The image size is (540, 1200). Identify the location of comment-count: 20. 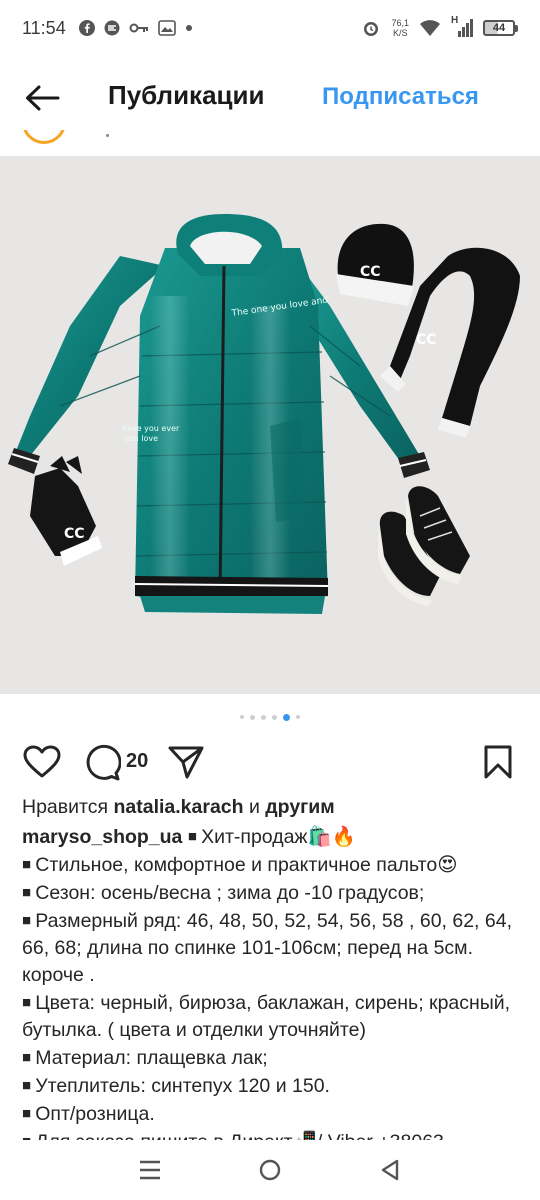
(137, 761).